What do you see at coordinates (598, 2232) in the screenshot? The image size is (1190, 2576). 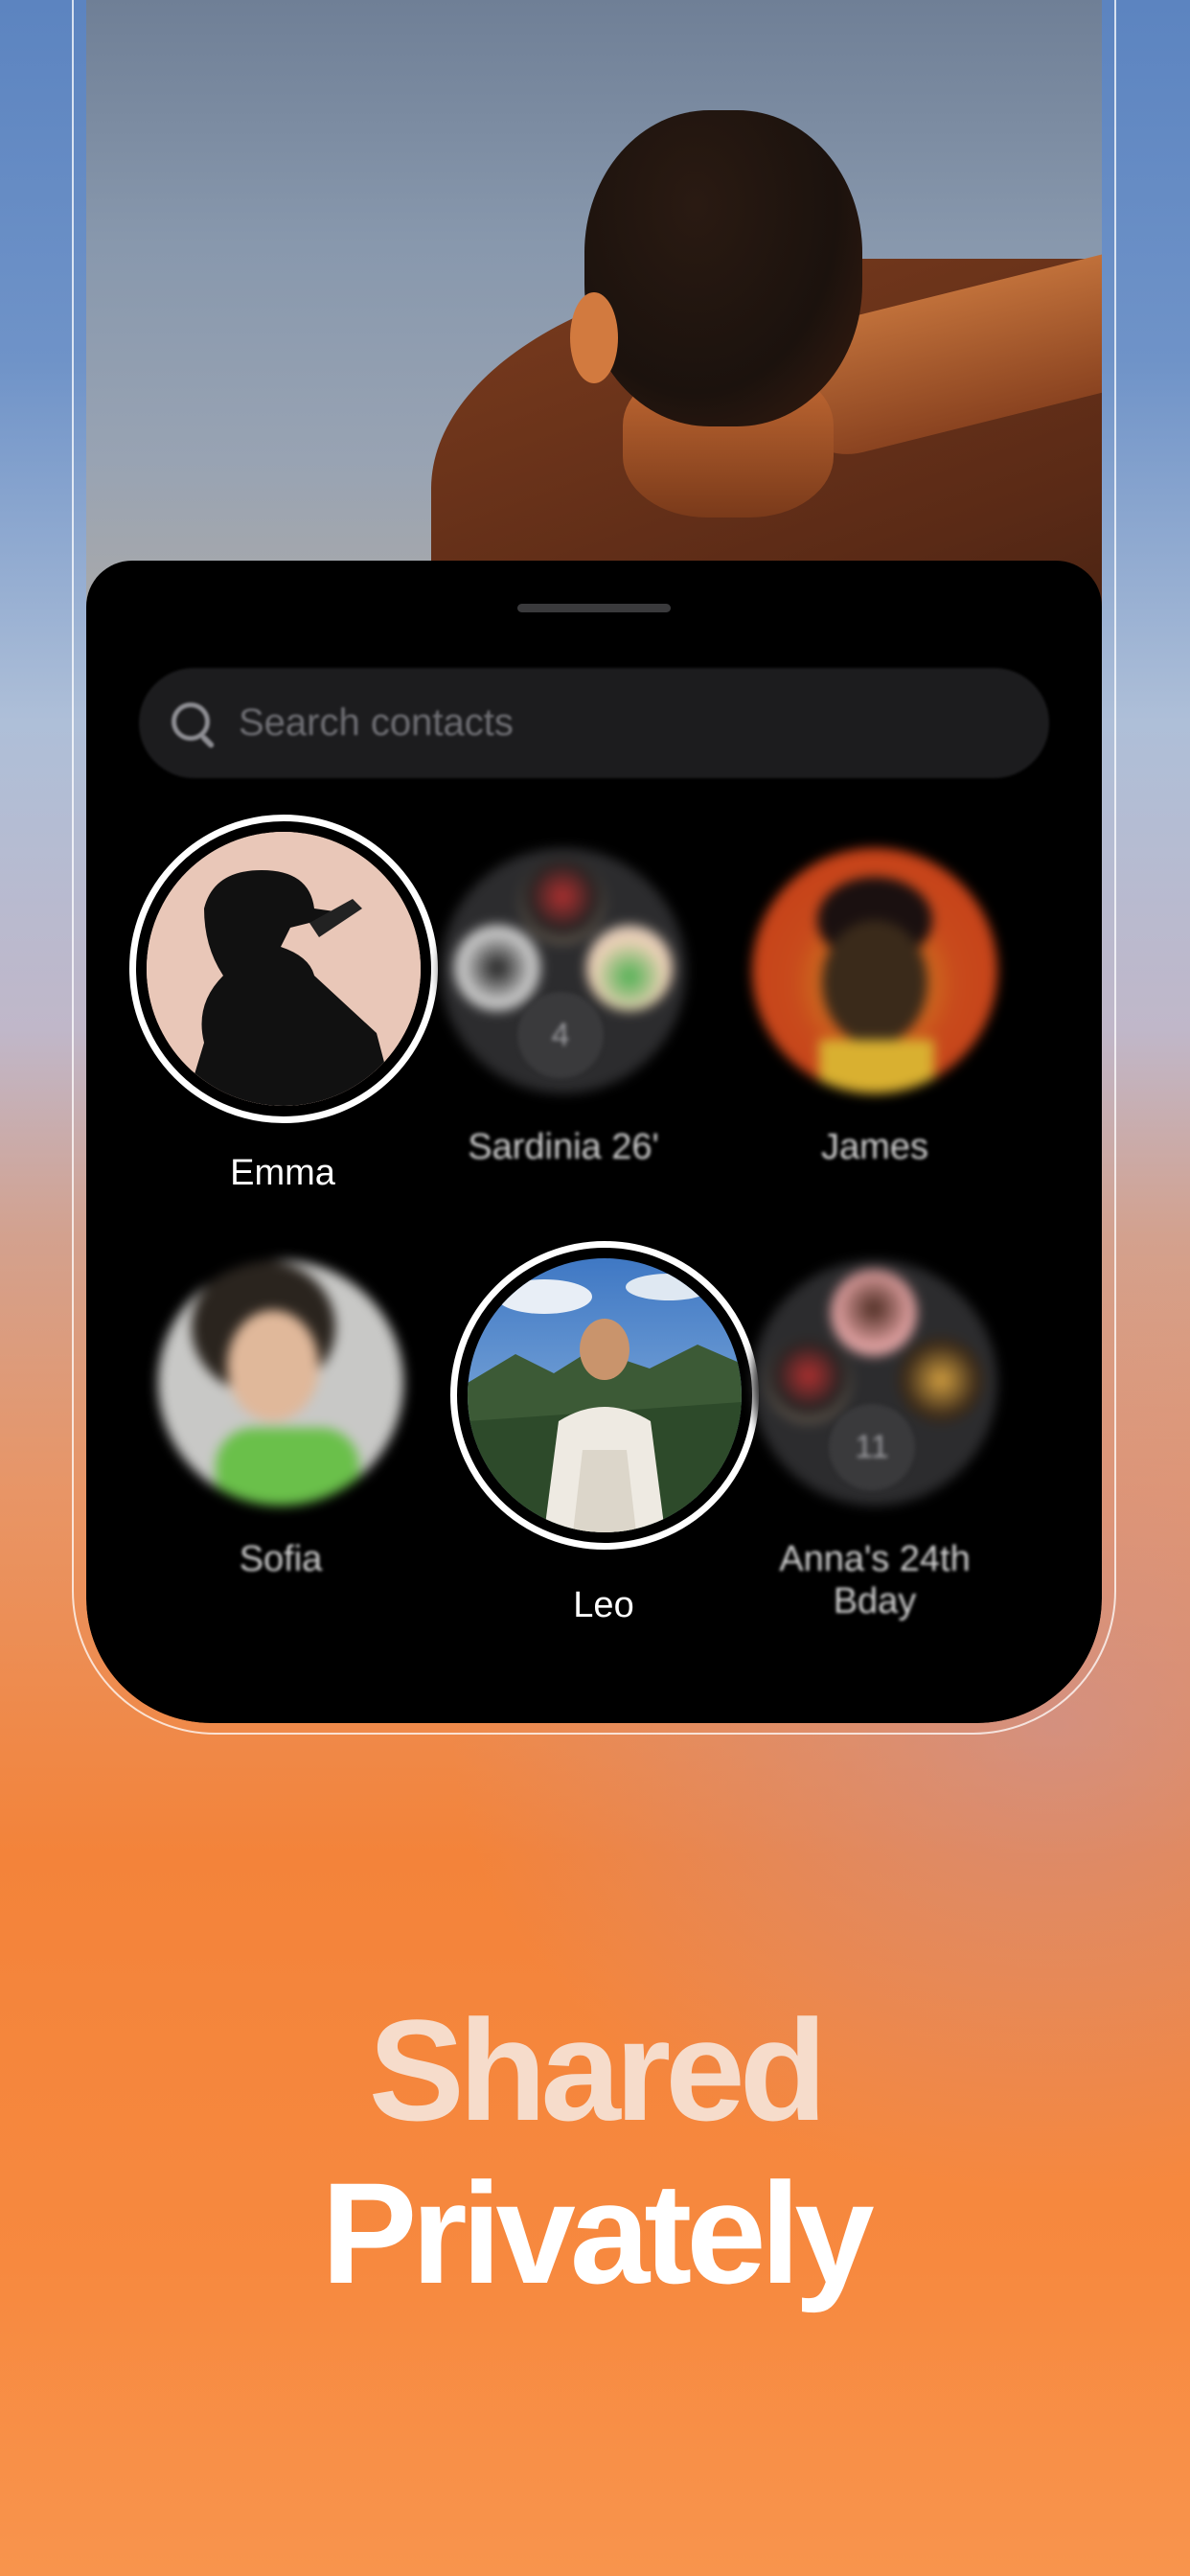 I see `headline-line-2: Privately` at bounding box center [598, 2232].